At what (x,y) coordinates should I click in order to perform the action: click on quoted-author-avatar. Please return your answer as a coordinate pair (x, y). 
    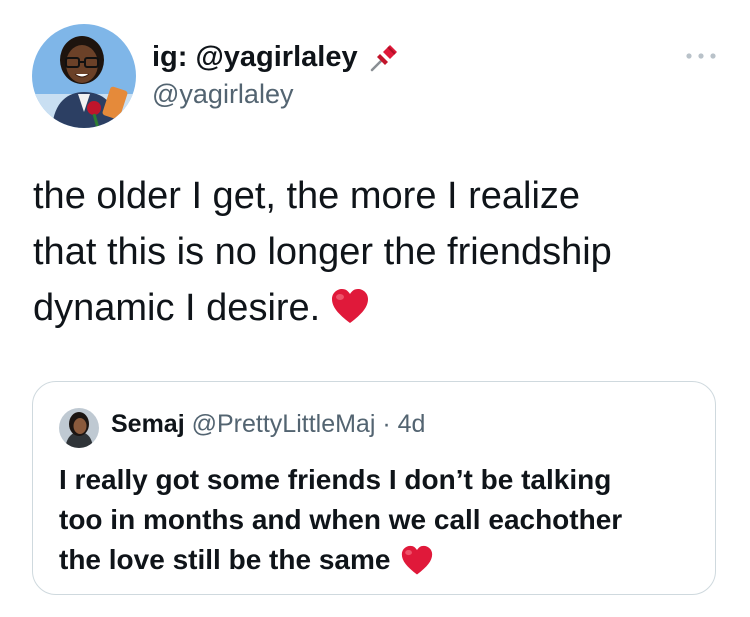
    Looking at the image, I should click on (79, 428).